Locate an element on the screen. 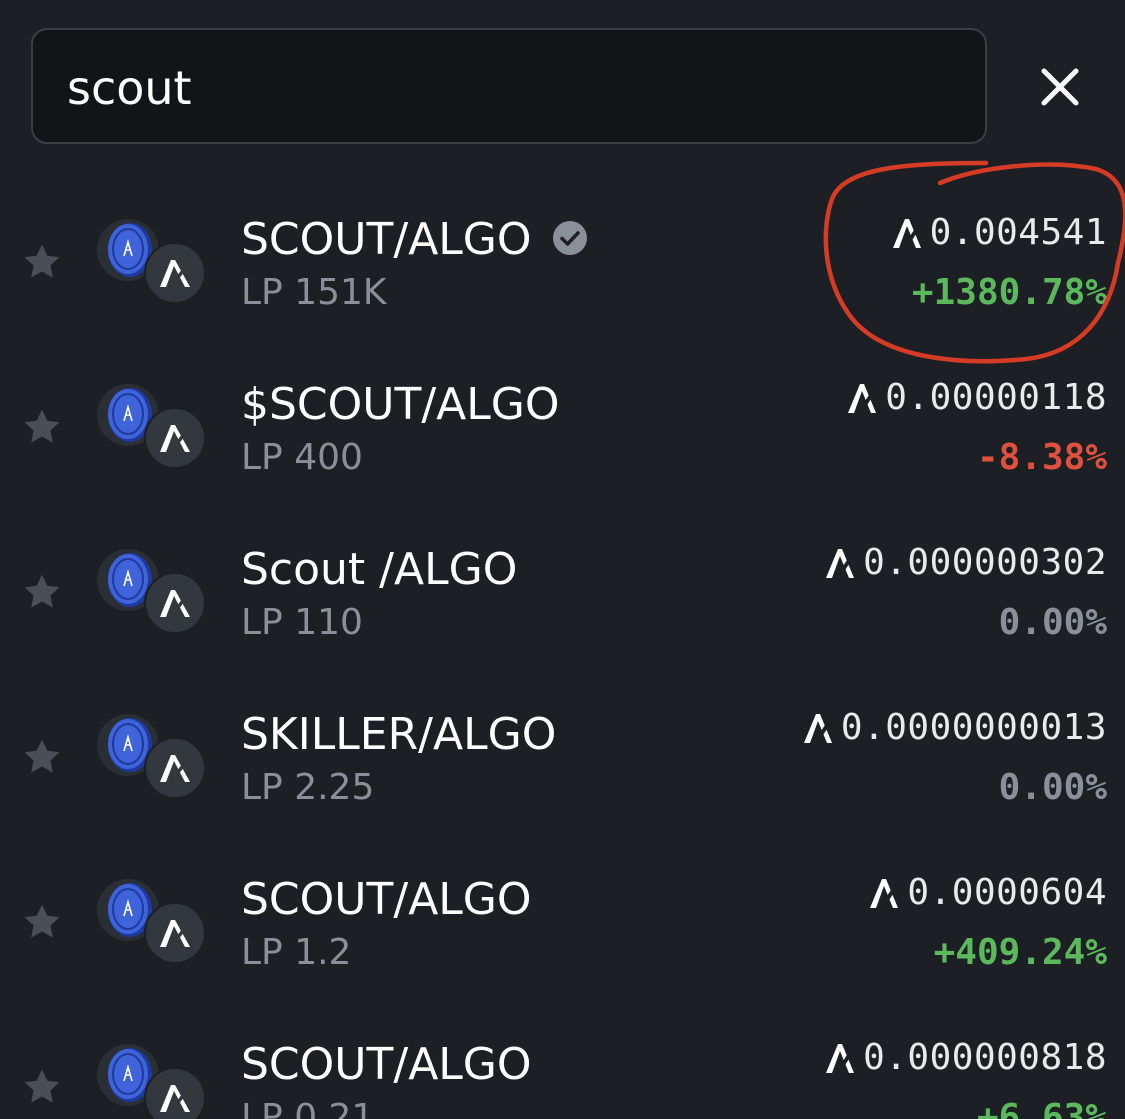 The image size is (1125, 1119). result-row: SCOUT/ALGO LP 151K 0.004541 +1380.78% is located at coordinates (562, 262).